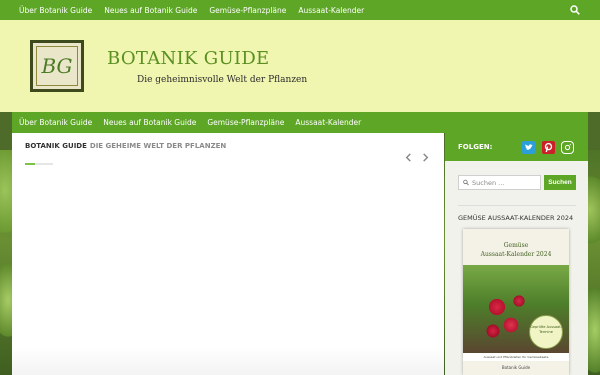 The image size is (600, 375). What do you see at coordinates (517, 205) in the screenshot?
I see `sidebar-divider` at bounding box center [517, 205].